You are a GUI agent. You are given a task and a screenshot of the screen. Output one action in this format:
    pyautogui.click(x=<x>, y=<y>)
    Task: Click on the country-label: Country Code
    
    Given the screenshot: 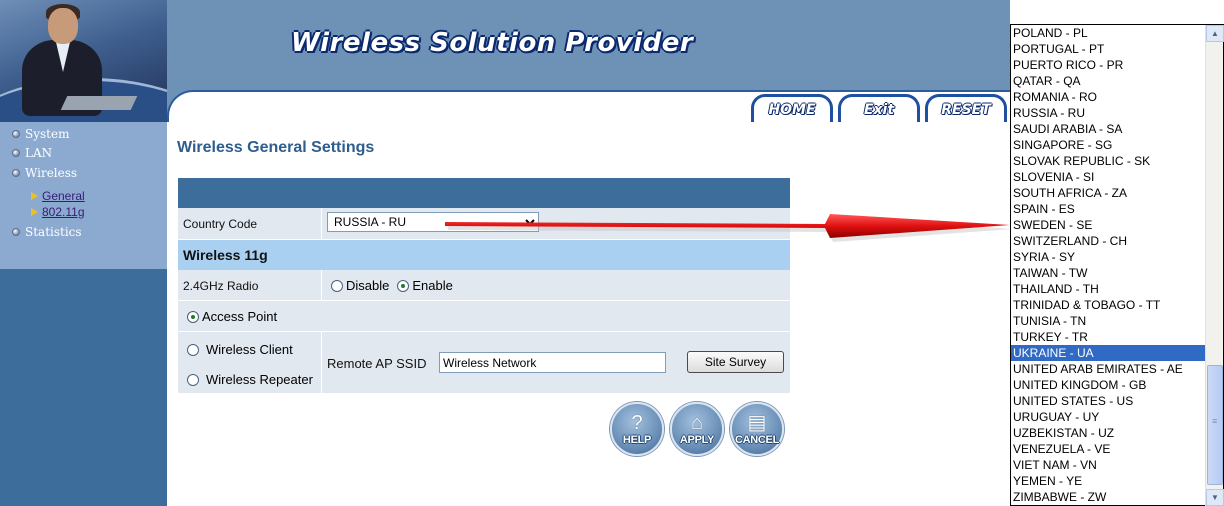 What is the action you would take?
    pyautogui.click(x=220, y=224)
    